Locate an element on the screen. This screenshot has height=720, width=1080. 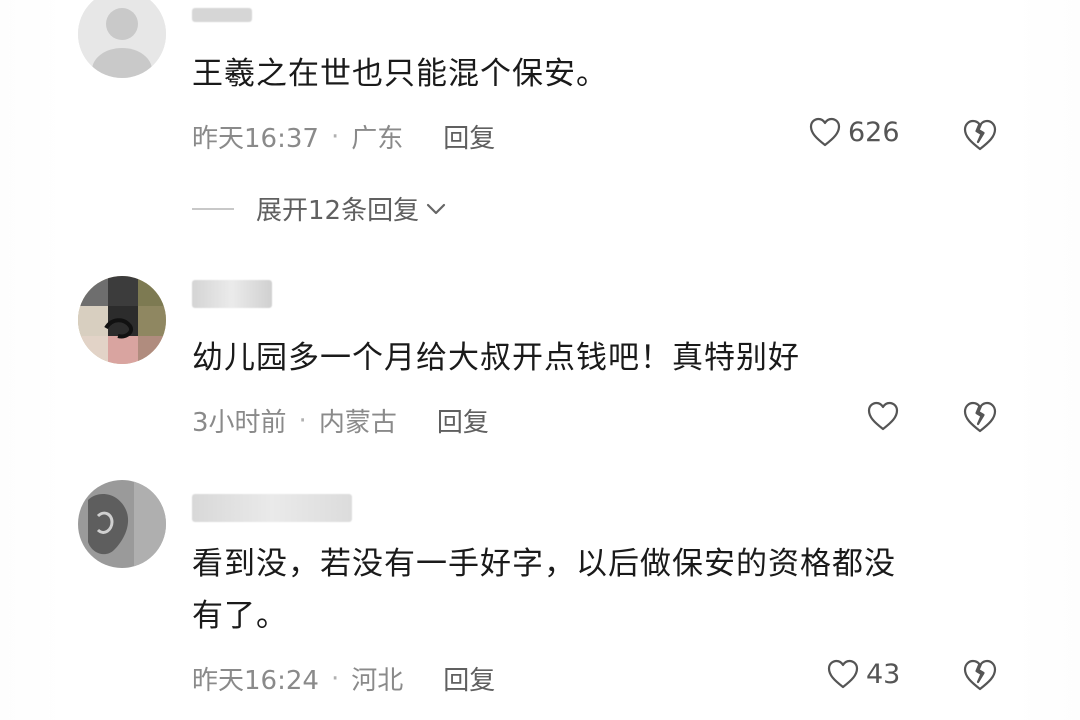
comment-text-line: 看到没，若没有一手好字，以后做保安的资格都没 is located at coordinates (544, 564).